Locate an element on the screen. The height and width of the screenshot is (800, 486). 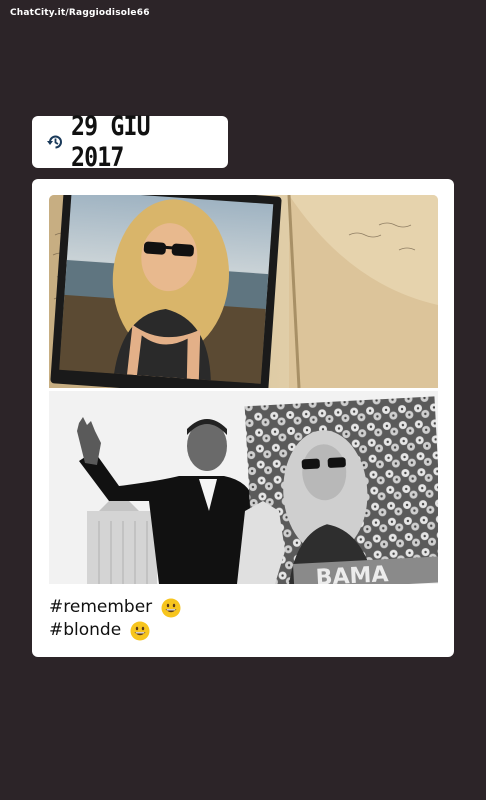
hashtags: #remember #blonde is located at coordinates (115, 619).